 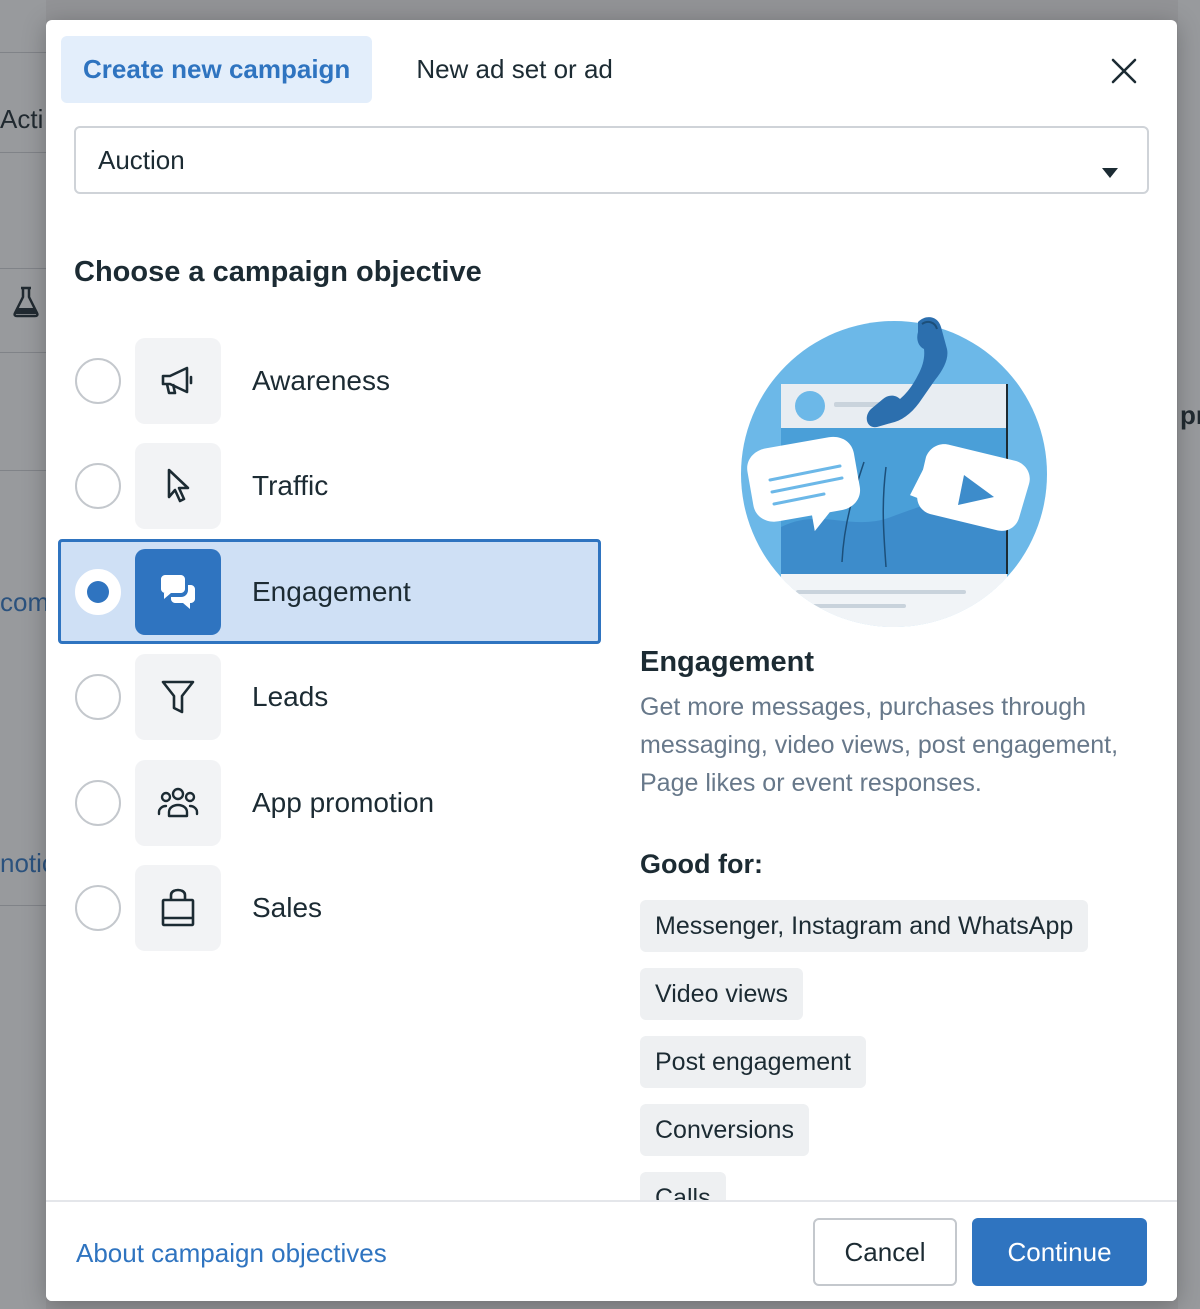 I want to click on objective-label: Traffic, so click(x=290, y=485).